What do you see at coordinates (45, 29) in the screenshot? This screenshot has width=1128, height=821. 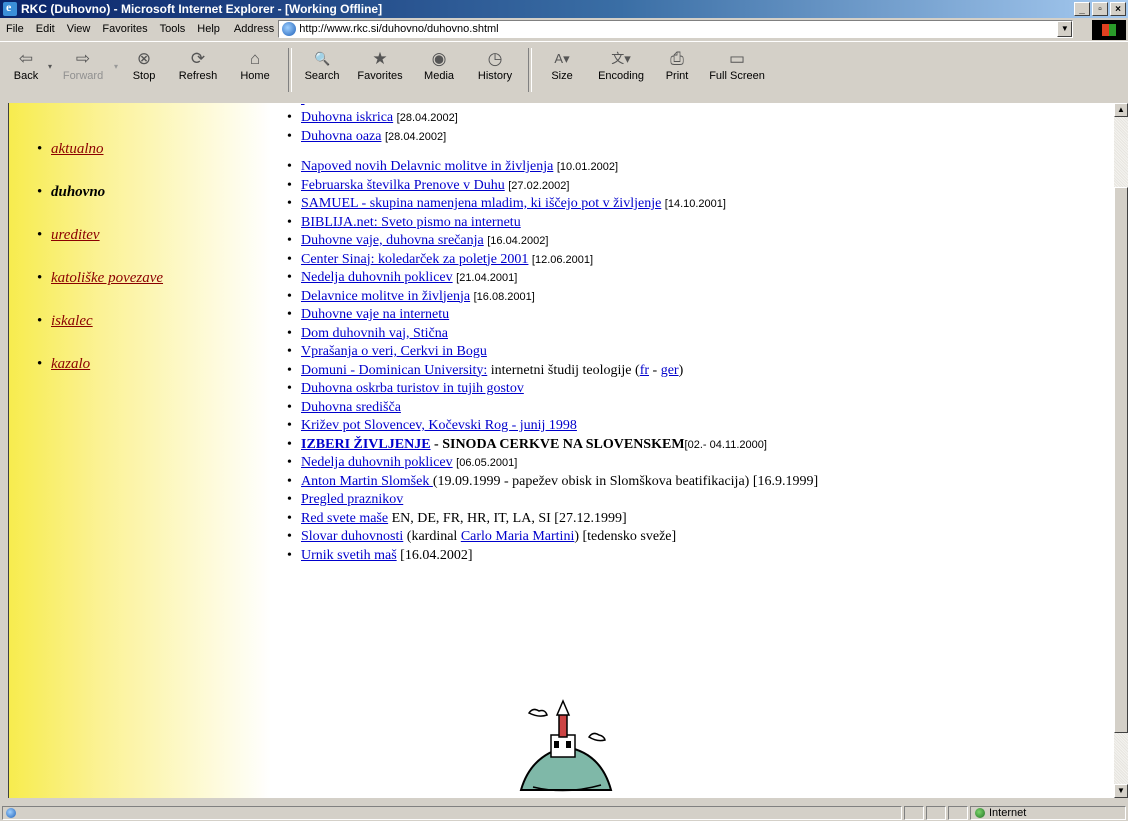 I see `menu-edit: Edit` at bounding box center [45, 29].